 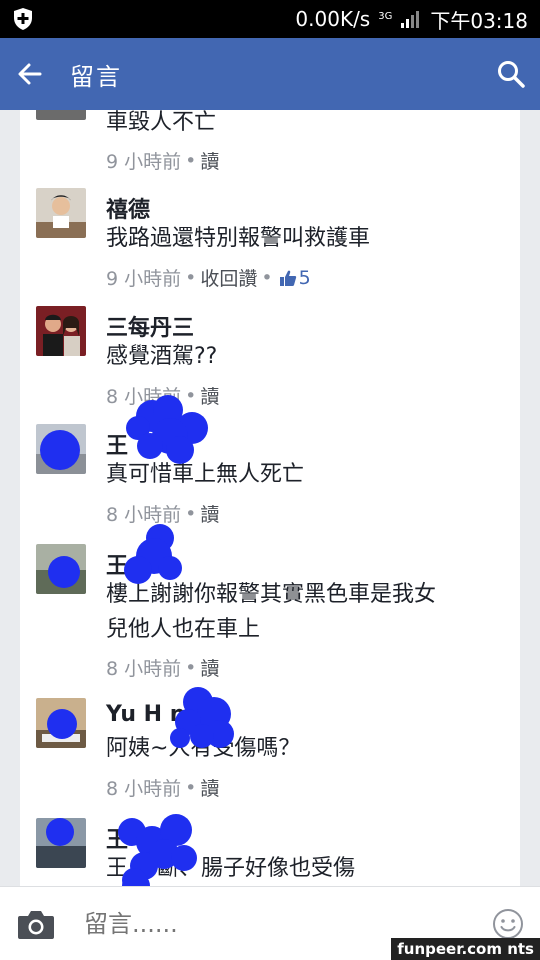 I want to click on network-speed: 0.00K/s, so click(x=333, y=19).